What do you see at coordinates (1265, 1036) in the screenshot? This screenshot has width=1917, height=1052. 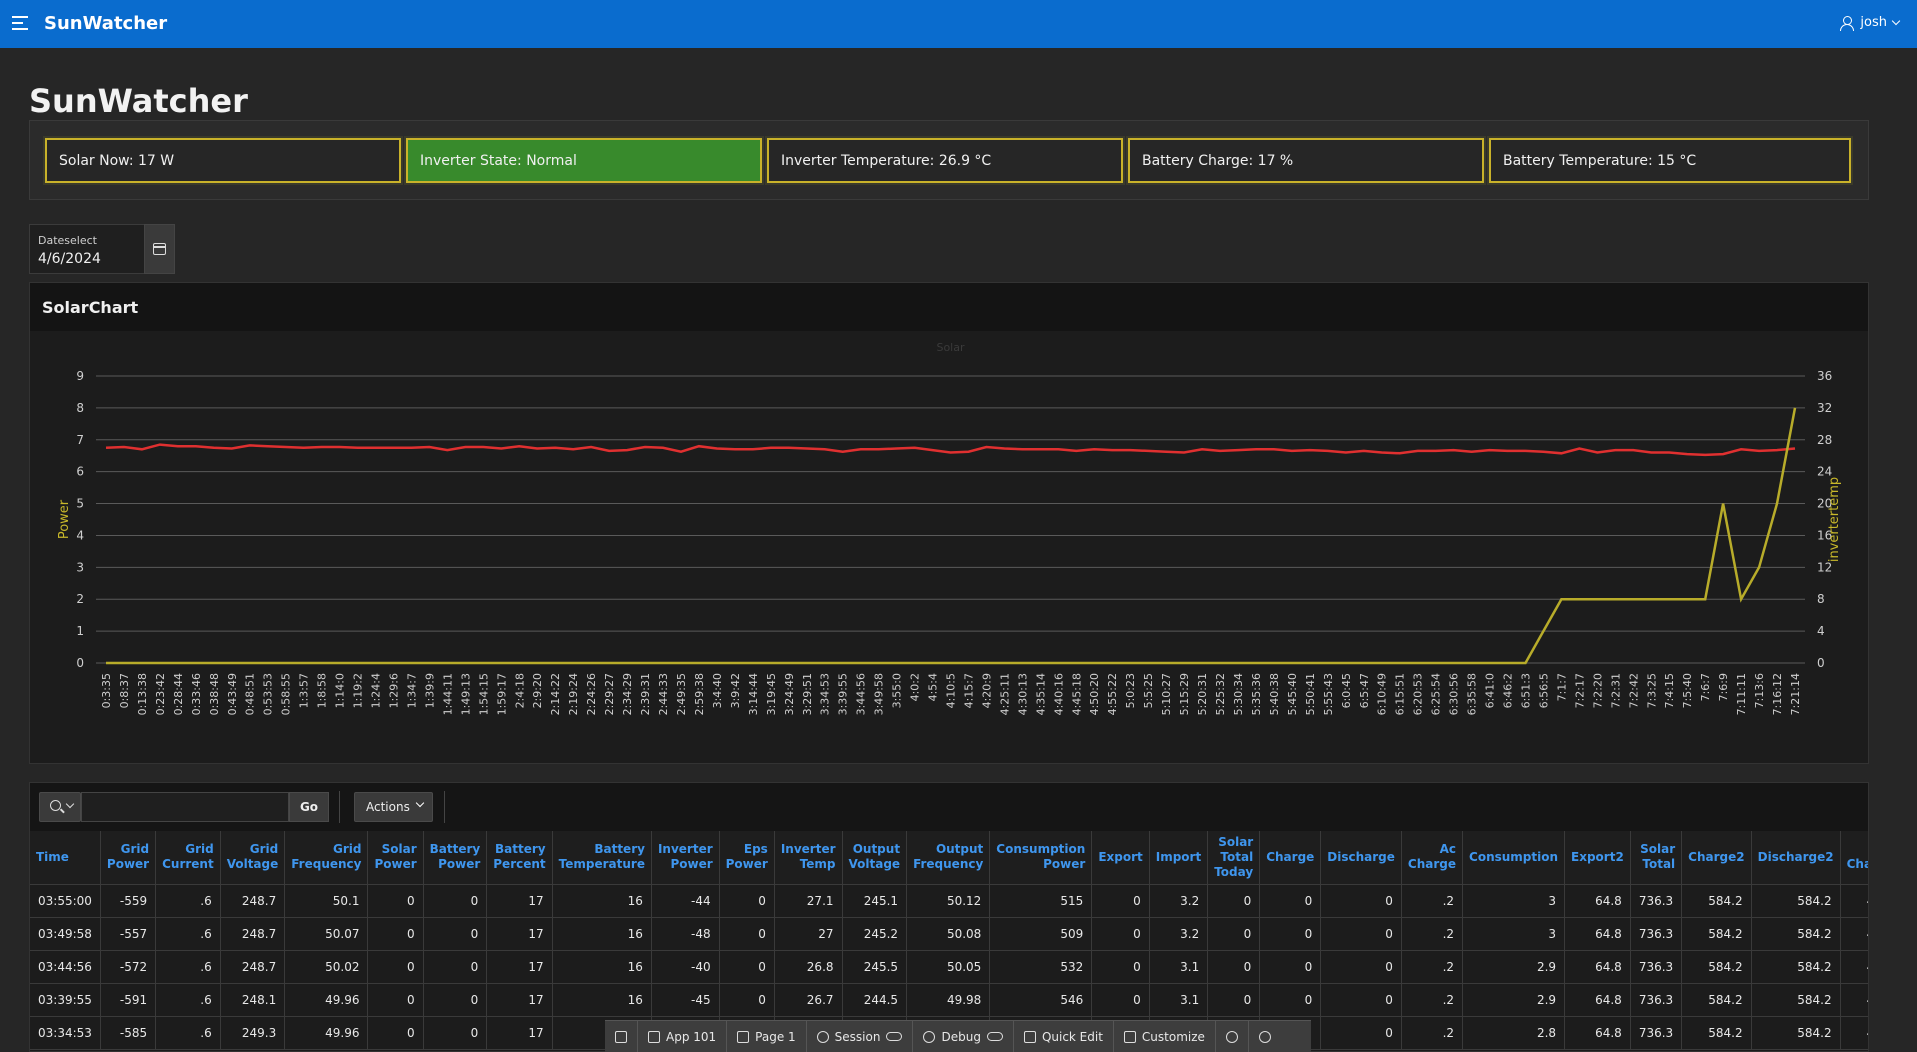 I see `settings-button` at bounding box center [1265, 1036].